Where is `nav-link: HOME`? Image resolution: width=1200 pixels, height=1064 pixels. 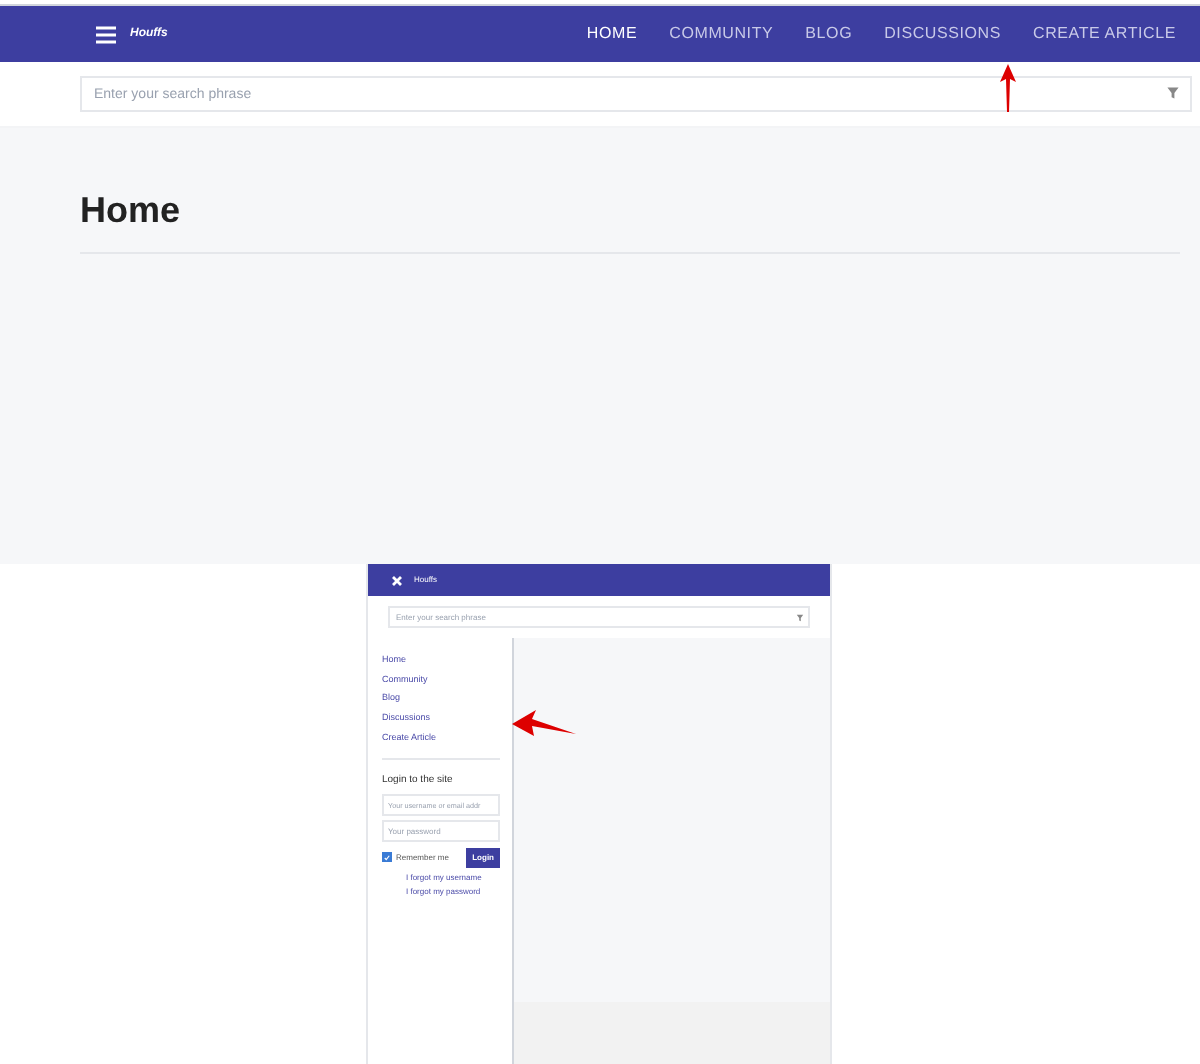 nav-link: HOME is located at coordinates (612, 34).